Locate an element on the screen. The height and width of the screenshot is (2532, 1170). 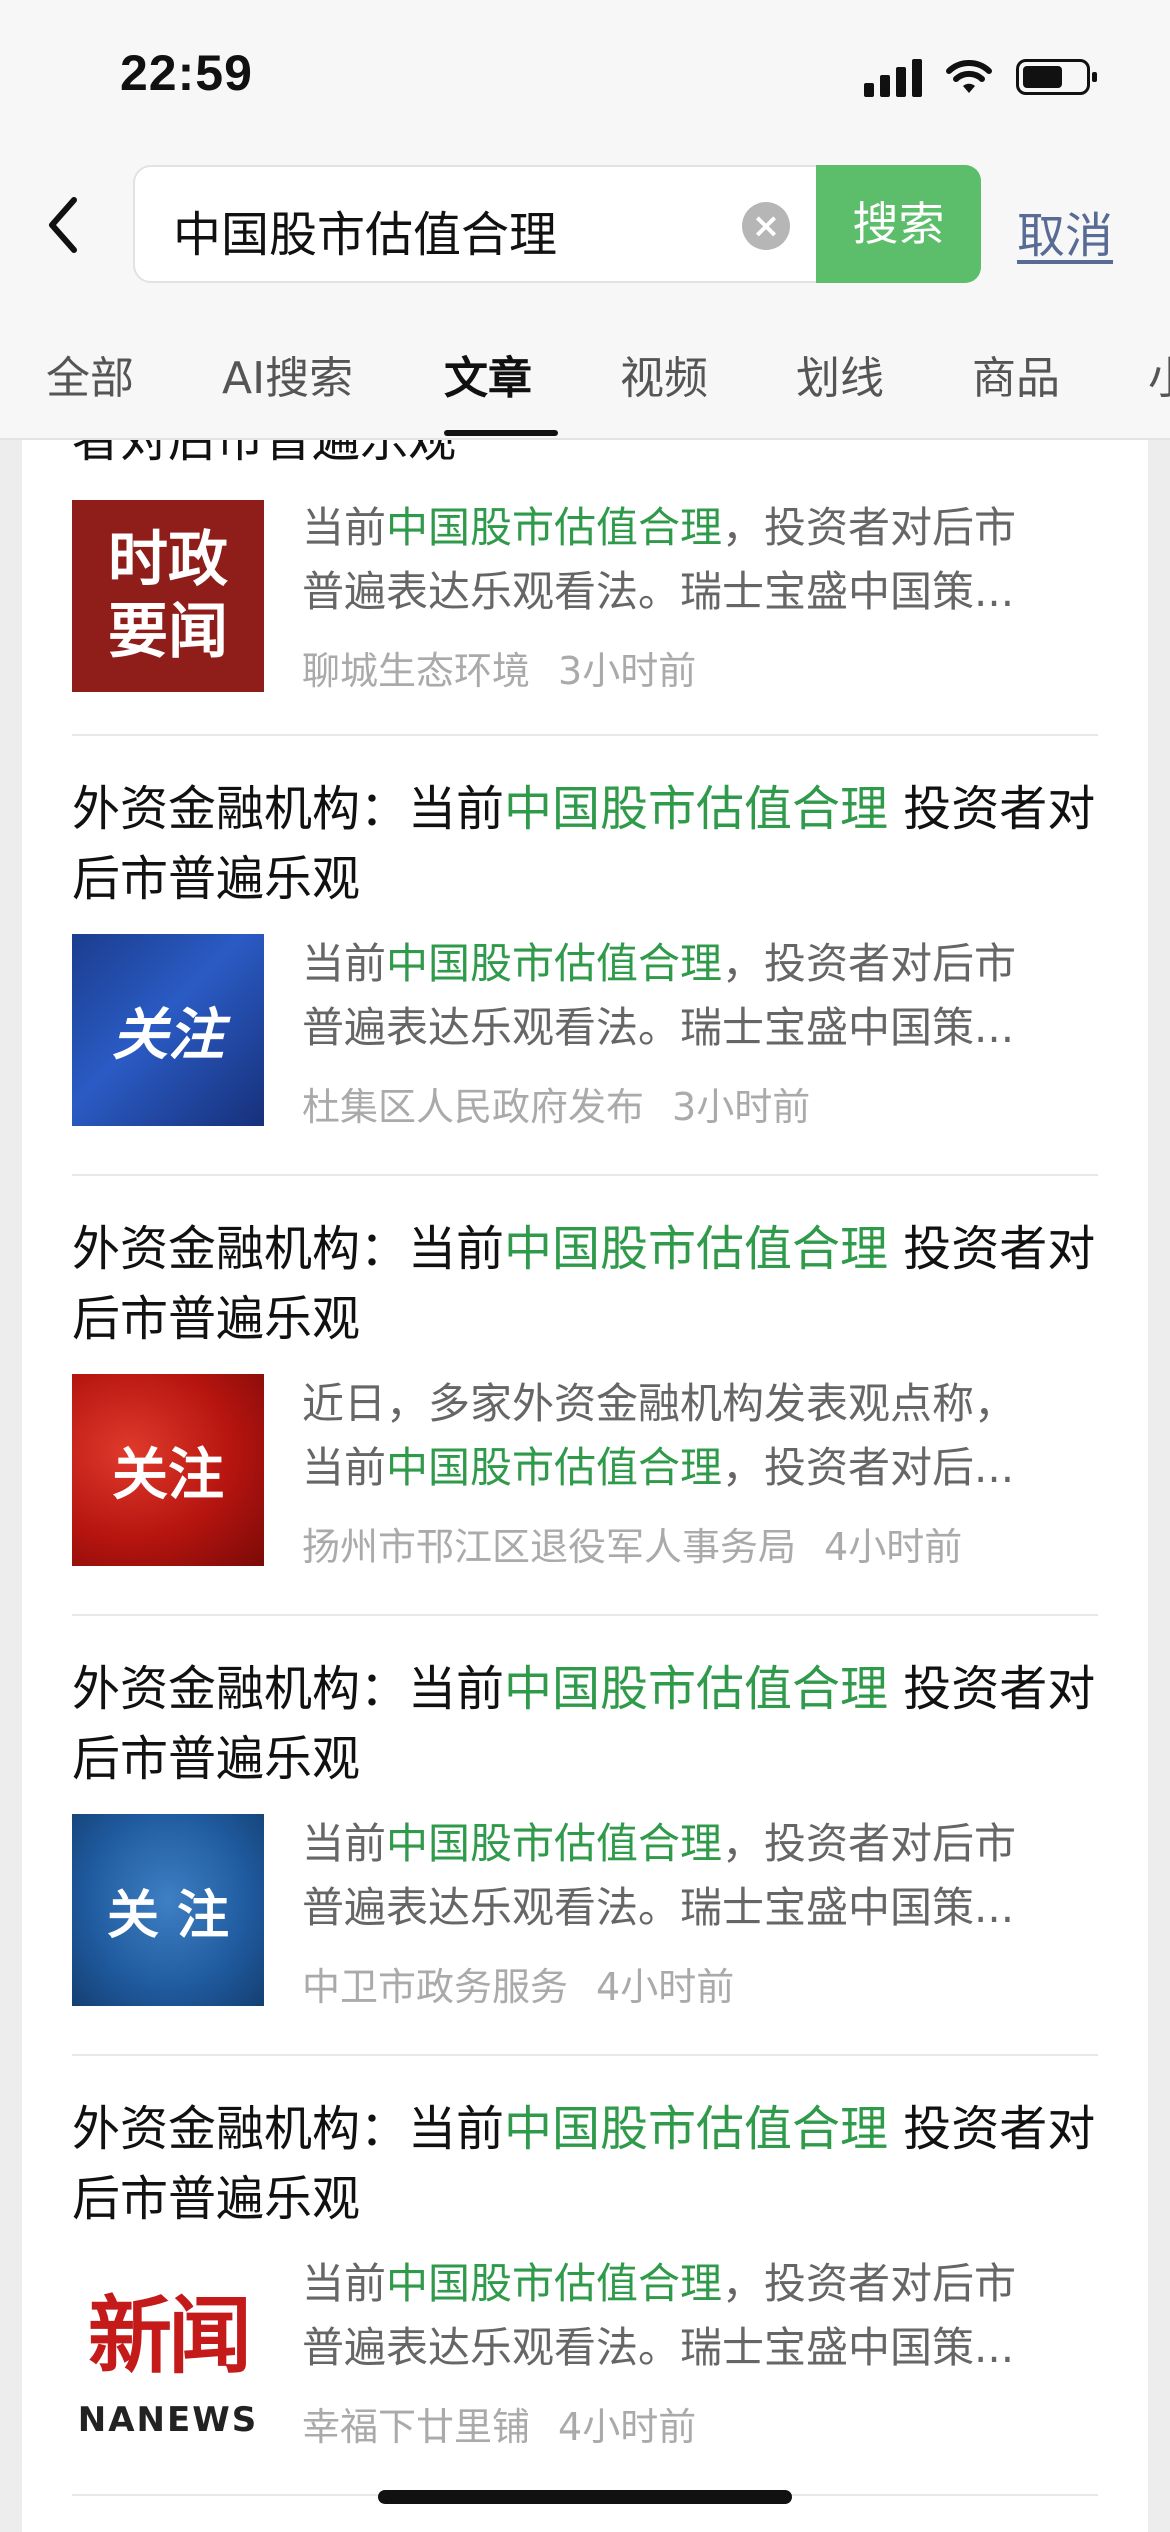
status-bar: 22:59 is located at coordinates (585, 75).